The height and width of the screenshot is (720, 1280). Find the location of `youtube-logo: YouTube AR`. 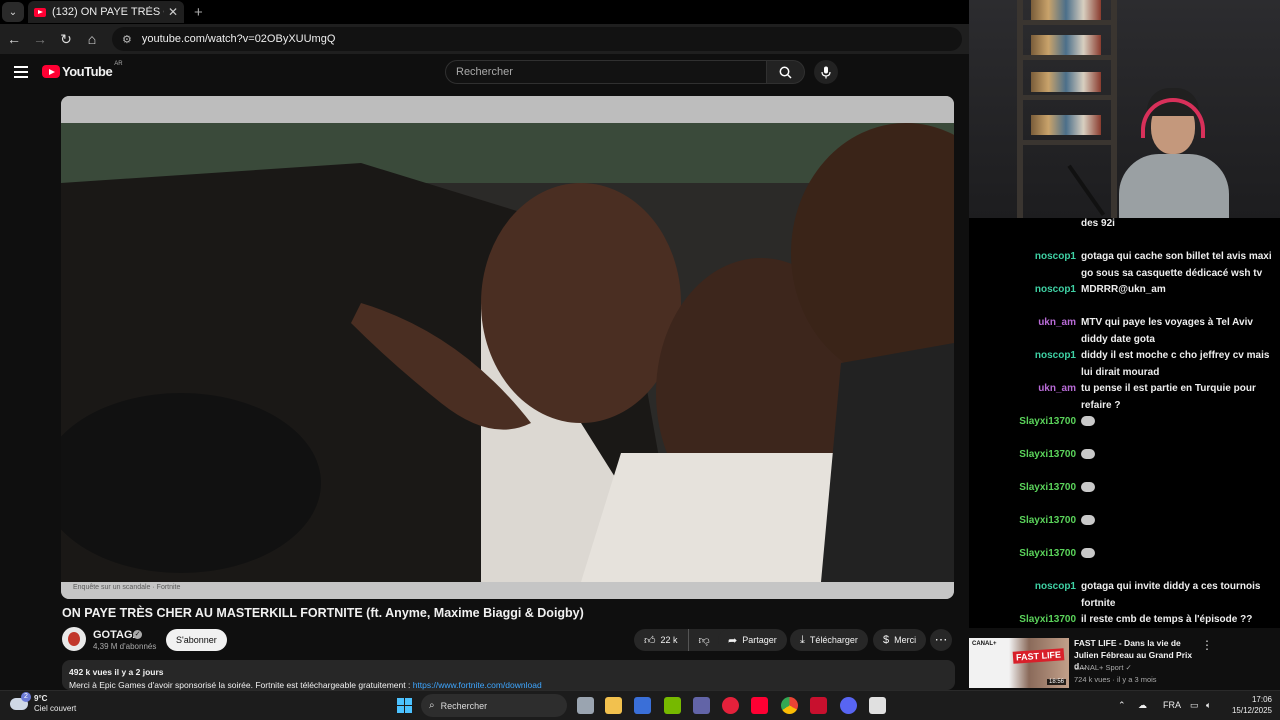

youtube-logo: YouTube AR is located at coordinates (82, 69).